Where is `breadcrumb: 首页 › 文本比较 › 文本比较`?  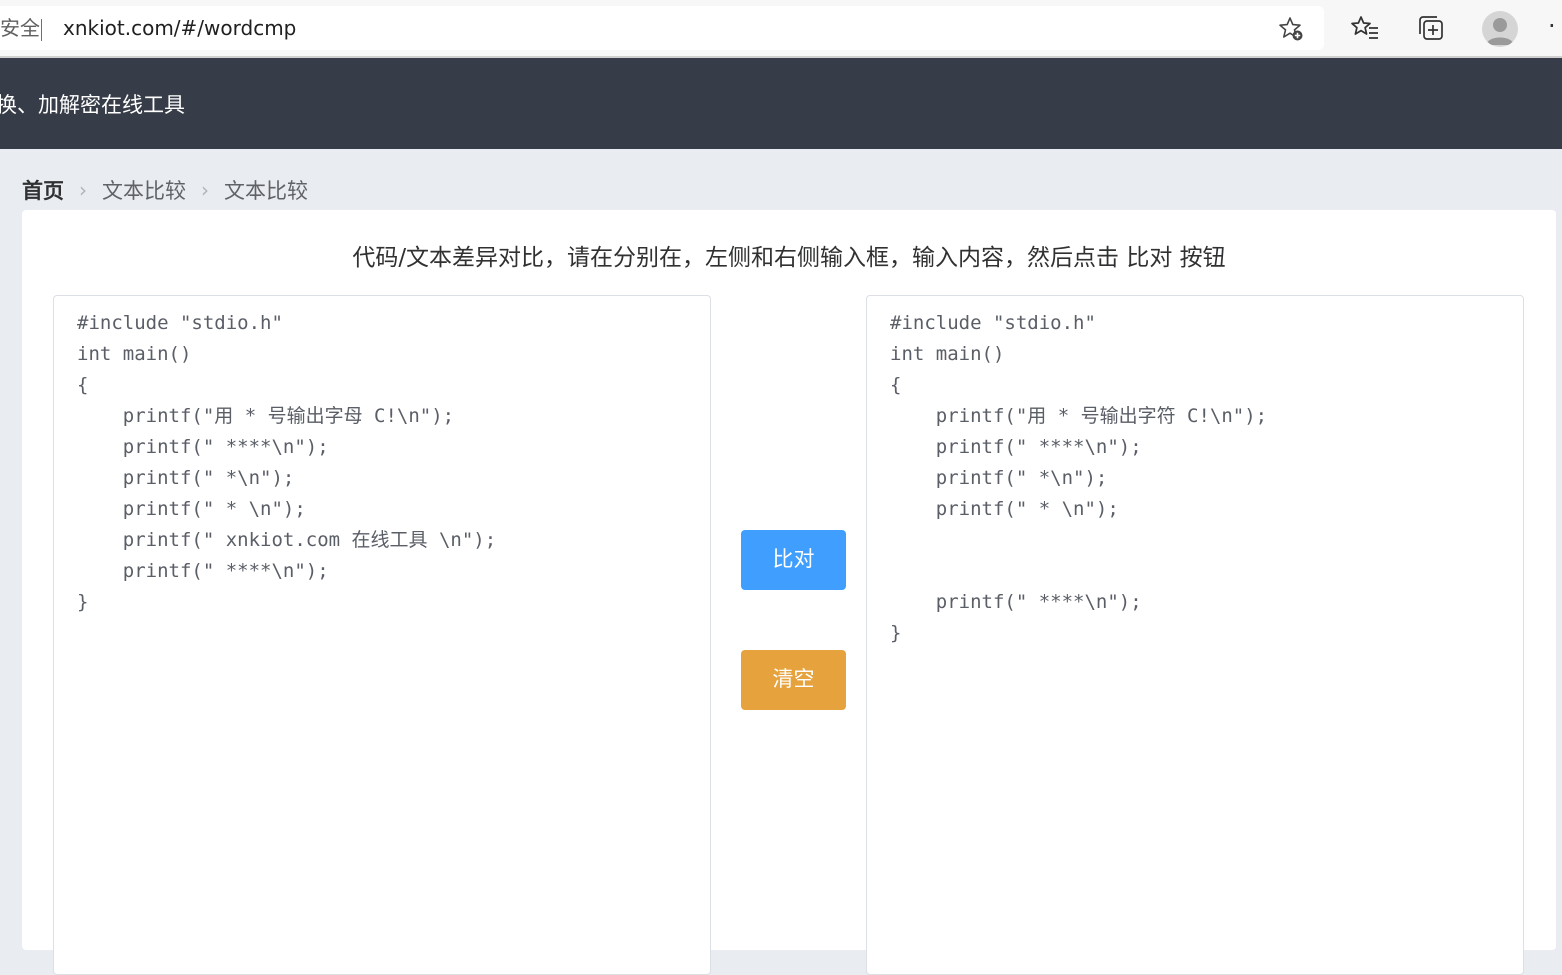
breadcrumb: 首页 › 文本比较 › 文本比较 is located at coordinates (165, 190).